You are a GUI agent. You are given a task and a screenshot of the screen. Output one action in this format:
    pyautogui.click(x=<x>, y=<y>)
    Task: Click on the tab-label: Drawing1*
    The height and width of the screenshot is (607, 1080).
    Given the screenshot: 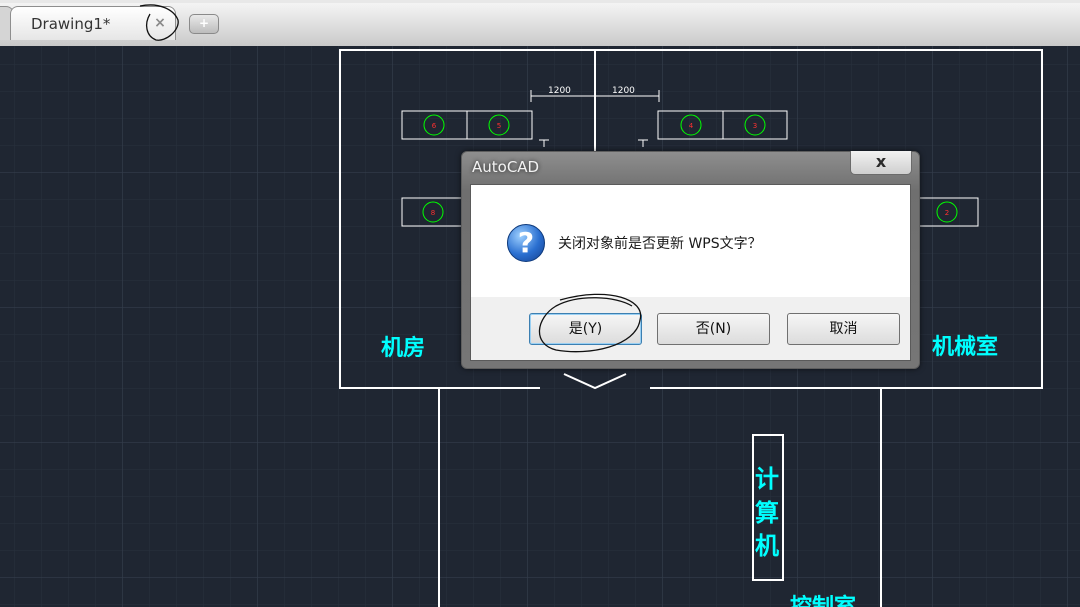 What is the action you would take?
    pyautogui.click(x=71, y=24)
    